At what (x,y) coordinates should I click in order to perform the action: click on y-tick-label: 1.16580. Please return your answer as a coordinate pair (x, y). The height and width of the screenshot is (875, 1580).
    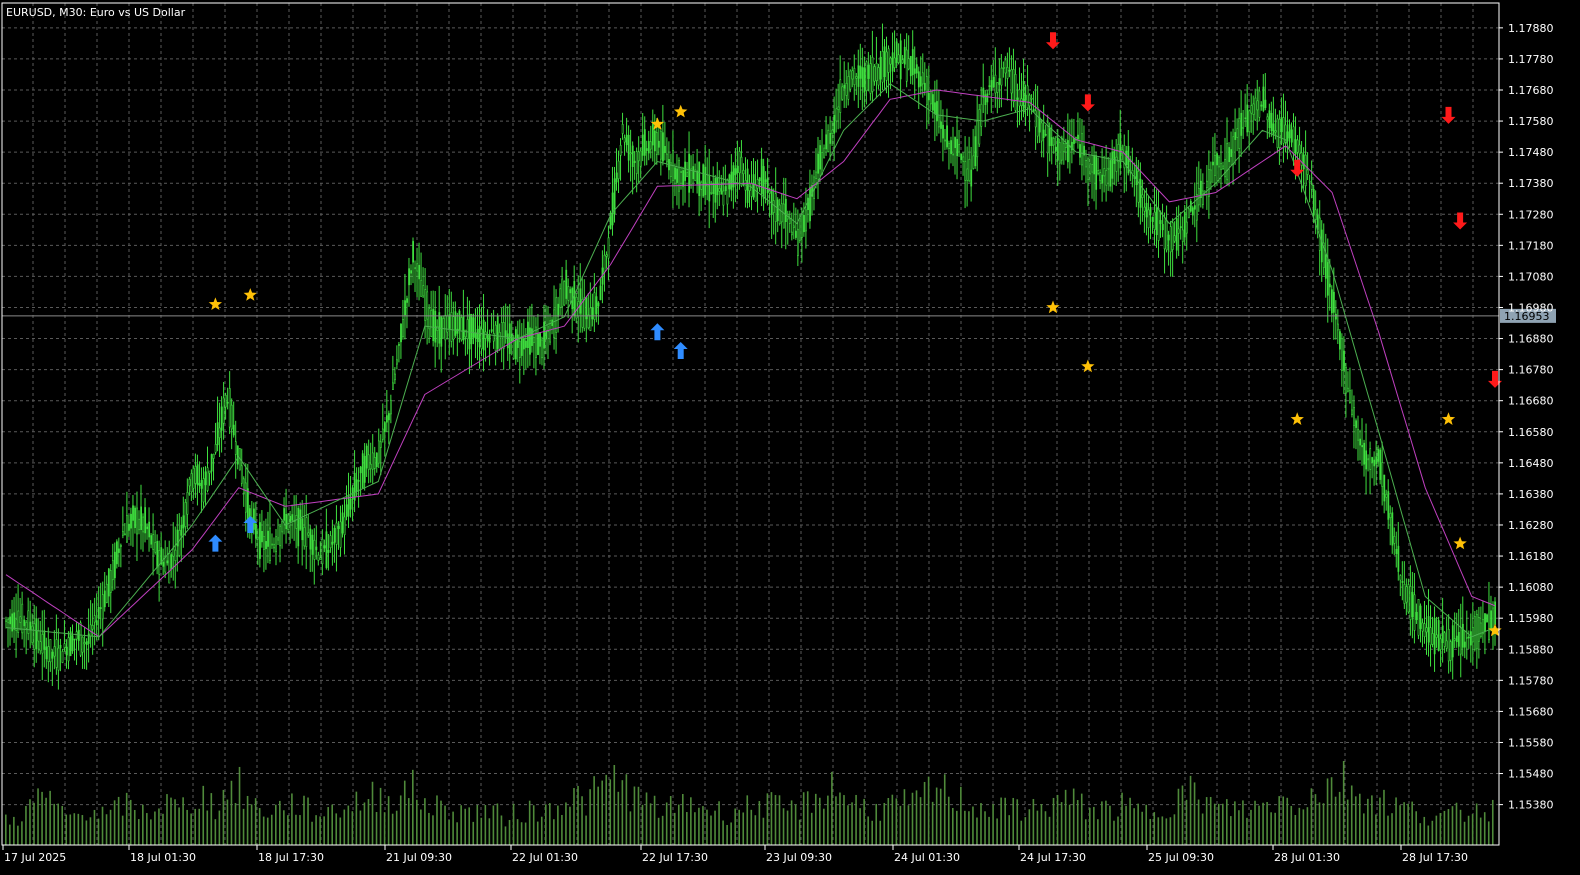
    Looking at the image, I should click on (1531, 432).